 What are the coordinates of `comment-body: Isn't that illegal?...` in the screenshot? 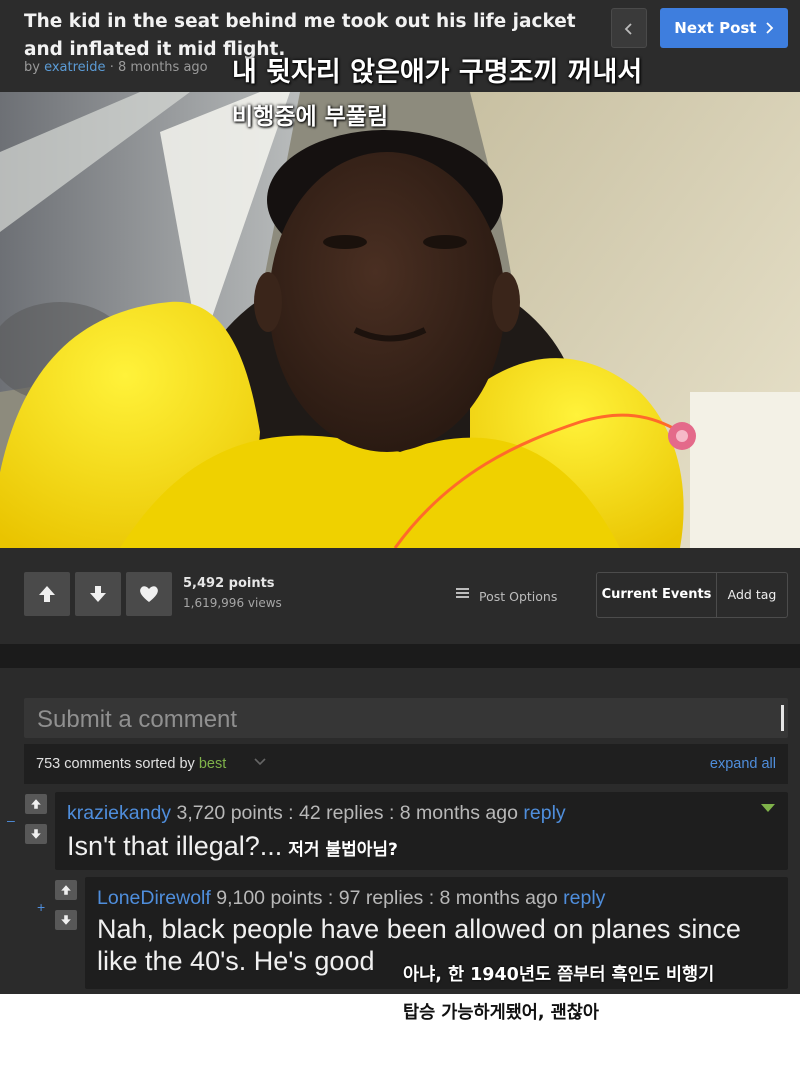 It's located at (175, 846).